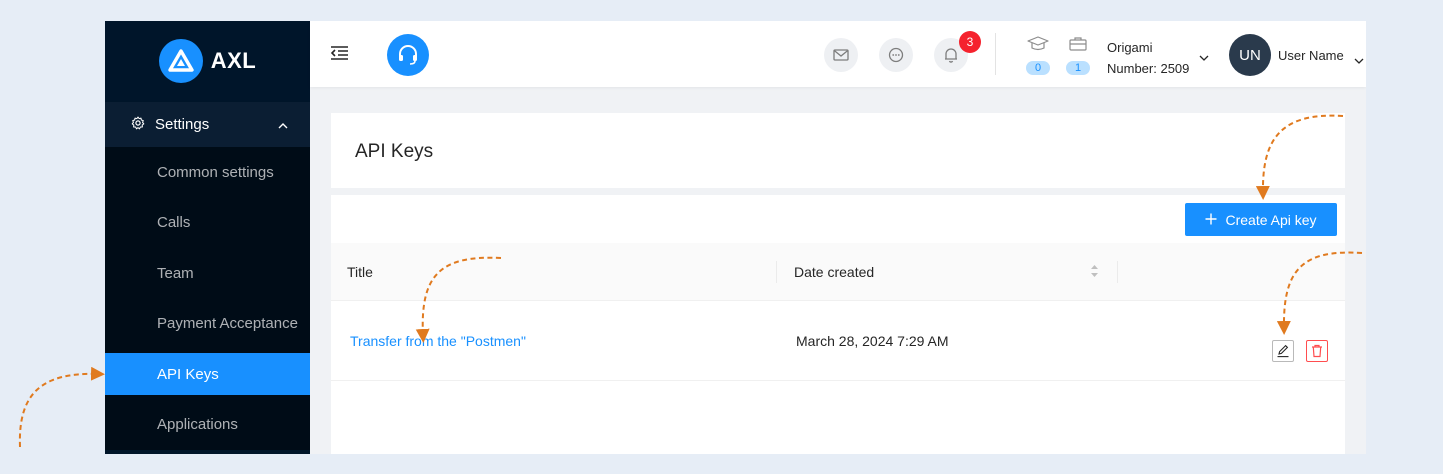 The height and width of the screenshot is (474, 1443). What do you see at coordinates (1038, 55) in the screenshot?
I see `courses-counter: 0` at bounding box center [1038, 55].